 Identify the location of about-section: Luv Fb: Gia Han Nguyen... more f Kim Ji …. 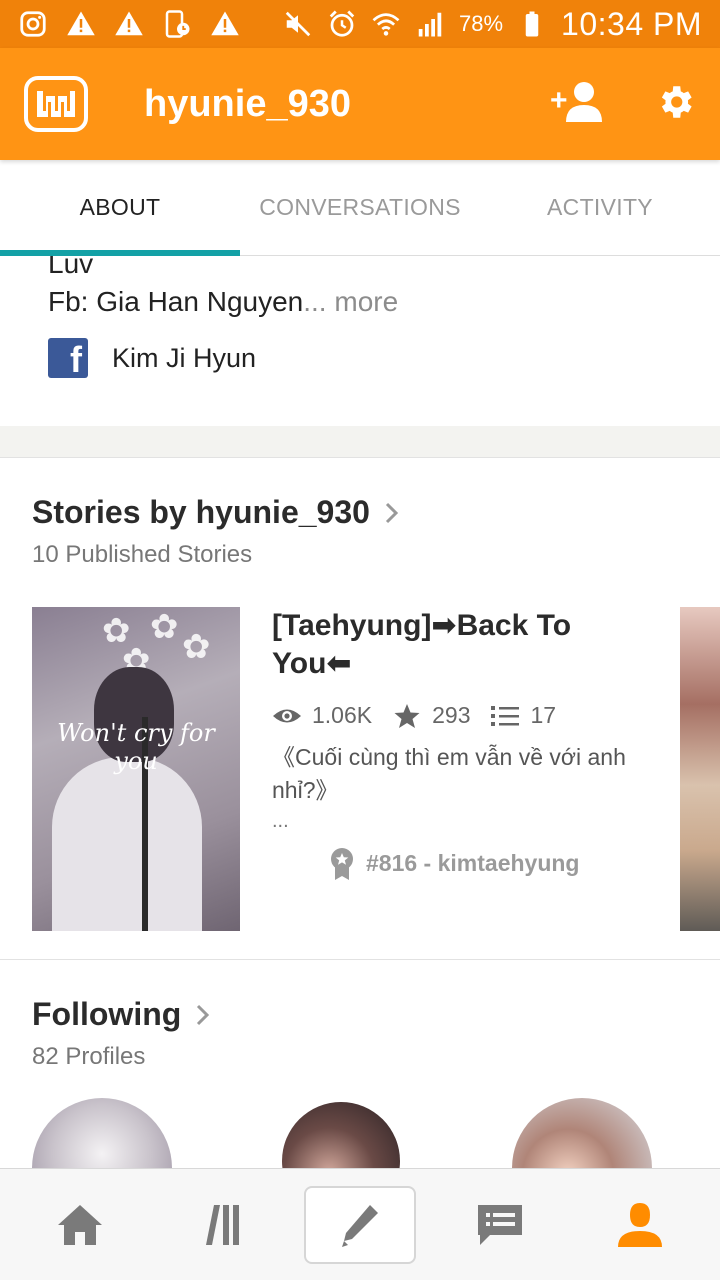
(360, 341).